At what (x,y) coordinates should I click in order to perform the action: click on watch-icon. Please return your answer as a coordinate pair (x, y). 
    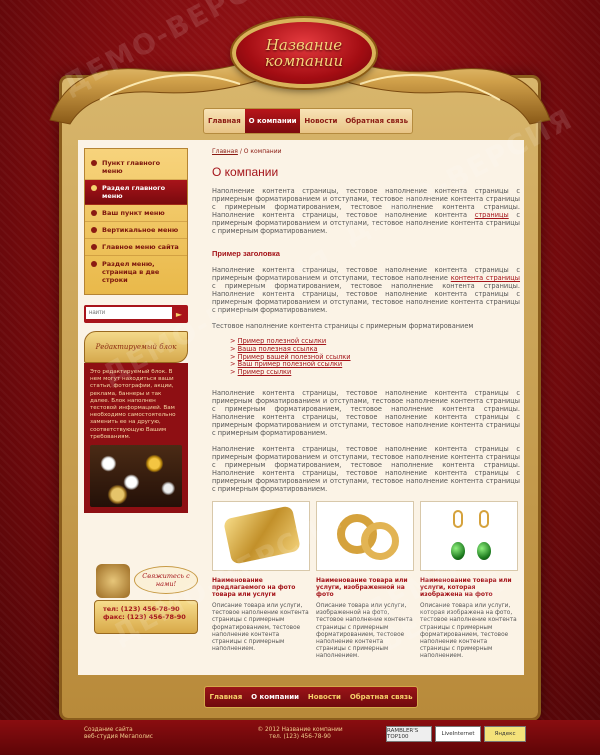
    Looking at the image, I should click on (262, 535).